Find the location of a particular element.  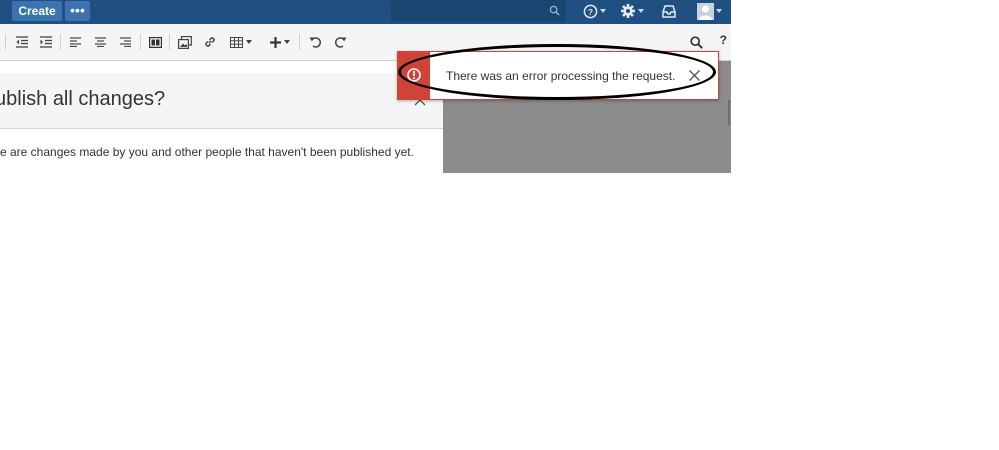

insert-image-button is located at coordinates (185, 42).